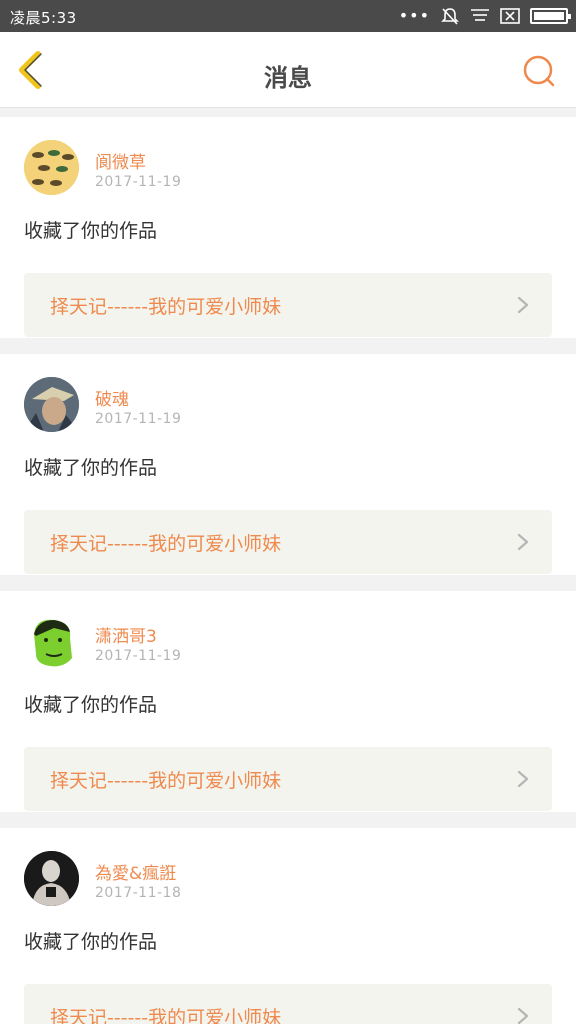  What do you see at coordinates (43, 18) in the screenshot?
I see `status-time: 凌晨5:33` at bounding box center [43, 18].